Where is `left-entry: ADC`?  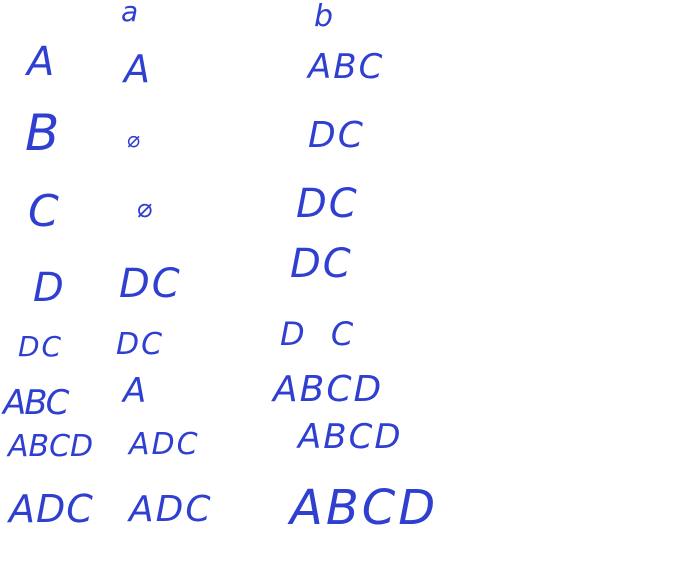 left-entry: ADC is located at coordinates (51, 509).